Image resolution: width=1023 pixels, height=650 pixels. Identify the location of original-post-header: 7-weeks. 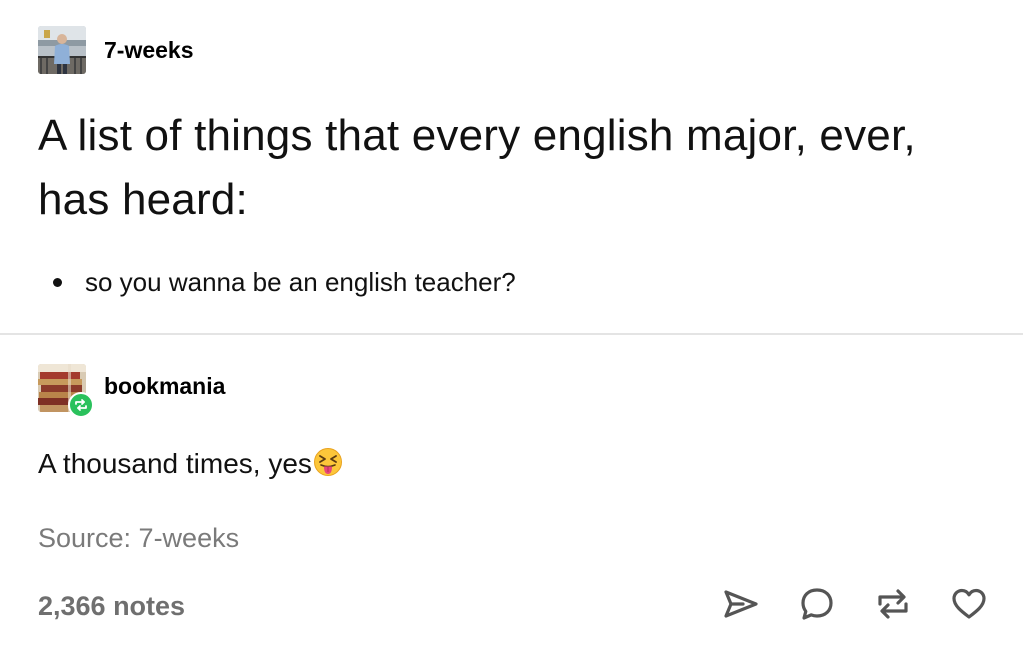
(116, 50).